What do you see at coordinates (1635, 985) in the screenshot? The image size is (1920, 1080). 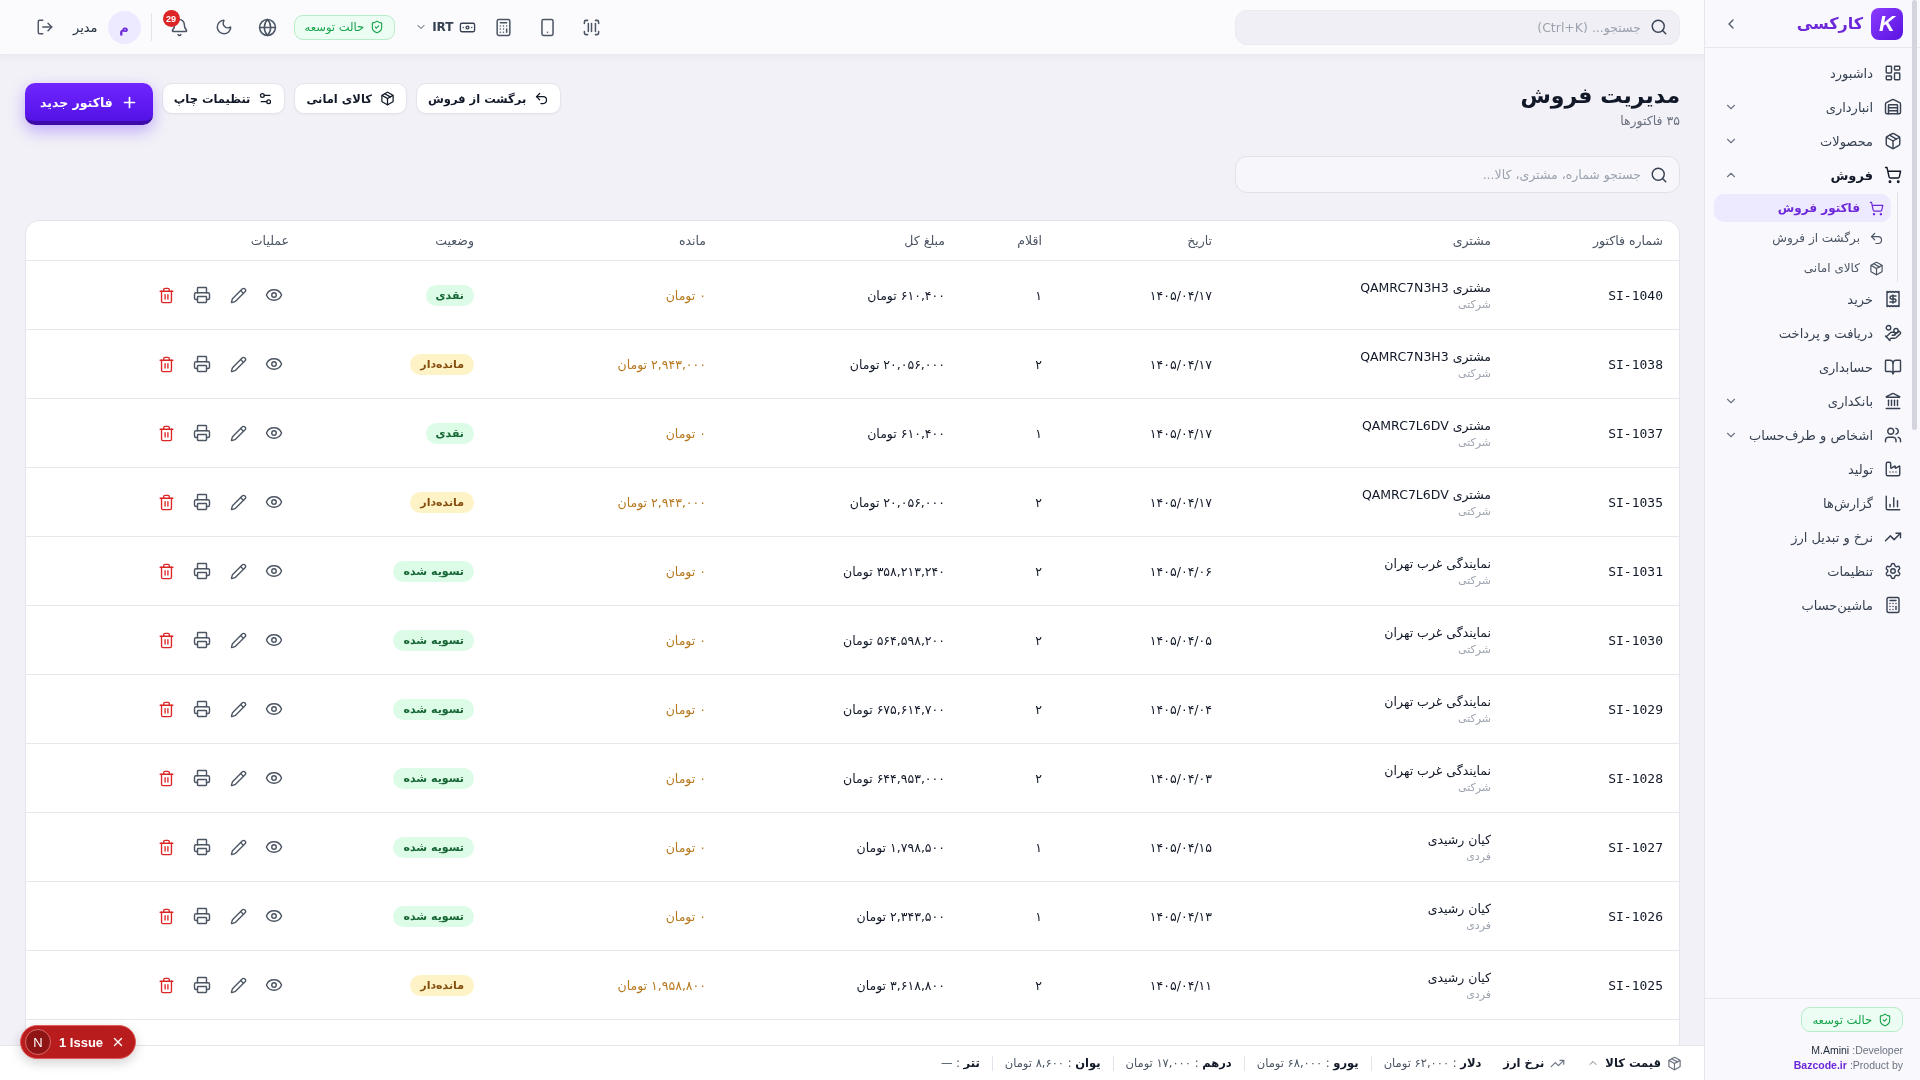 I see `invoice-number: SI-1025` at bounding box center [1635, 985].